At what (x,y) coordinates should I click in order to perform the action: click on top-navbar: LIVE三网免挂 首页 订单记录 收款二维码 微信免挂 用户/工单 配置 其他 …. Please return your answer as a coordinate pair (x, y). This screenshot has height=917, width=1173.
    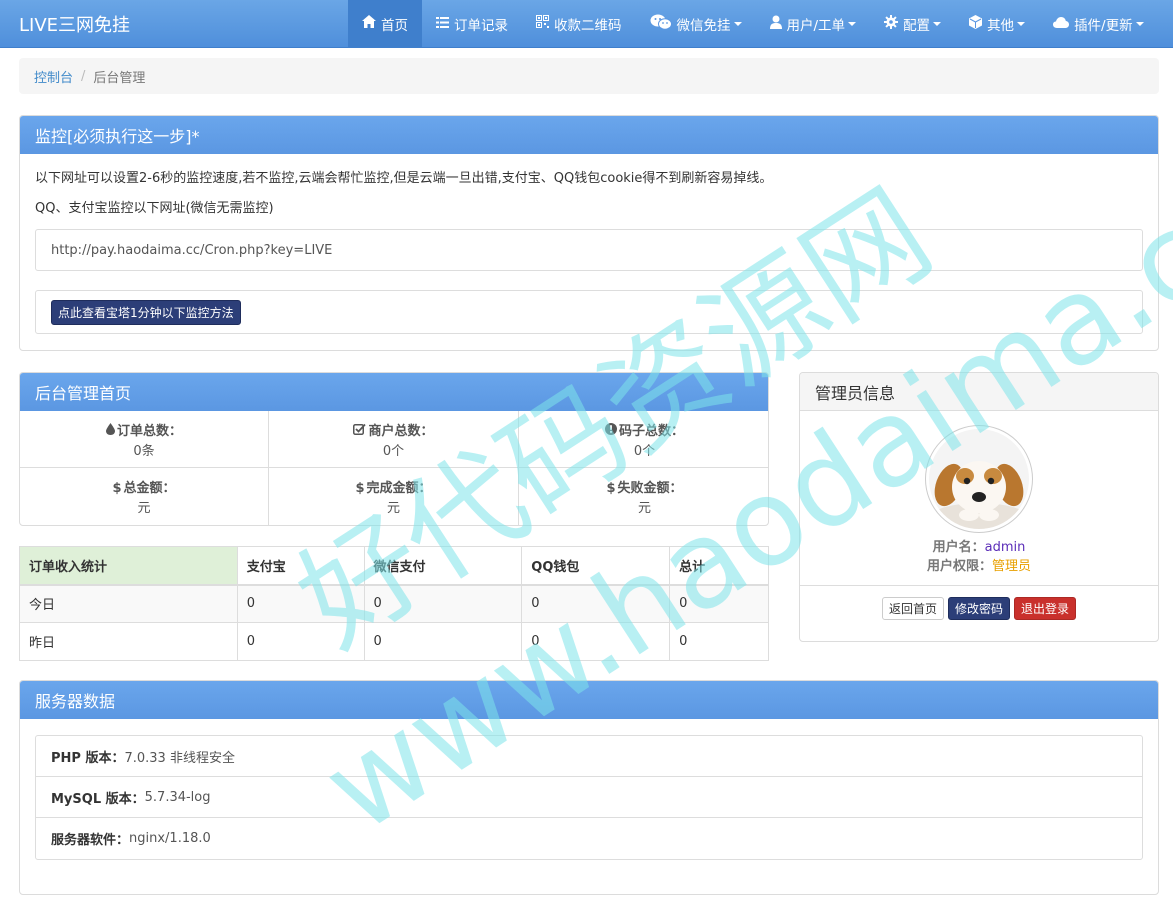
    Looking at the image, I should click on (586, 24).